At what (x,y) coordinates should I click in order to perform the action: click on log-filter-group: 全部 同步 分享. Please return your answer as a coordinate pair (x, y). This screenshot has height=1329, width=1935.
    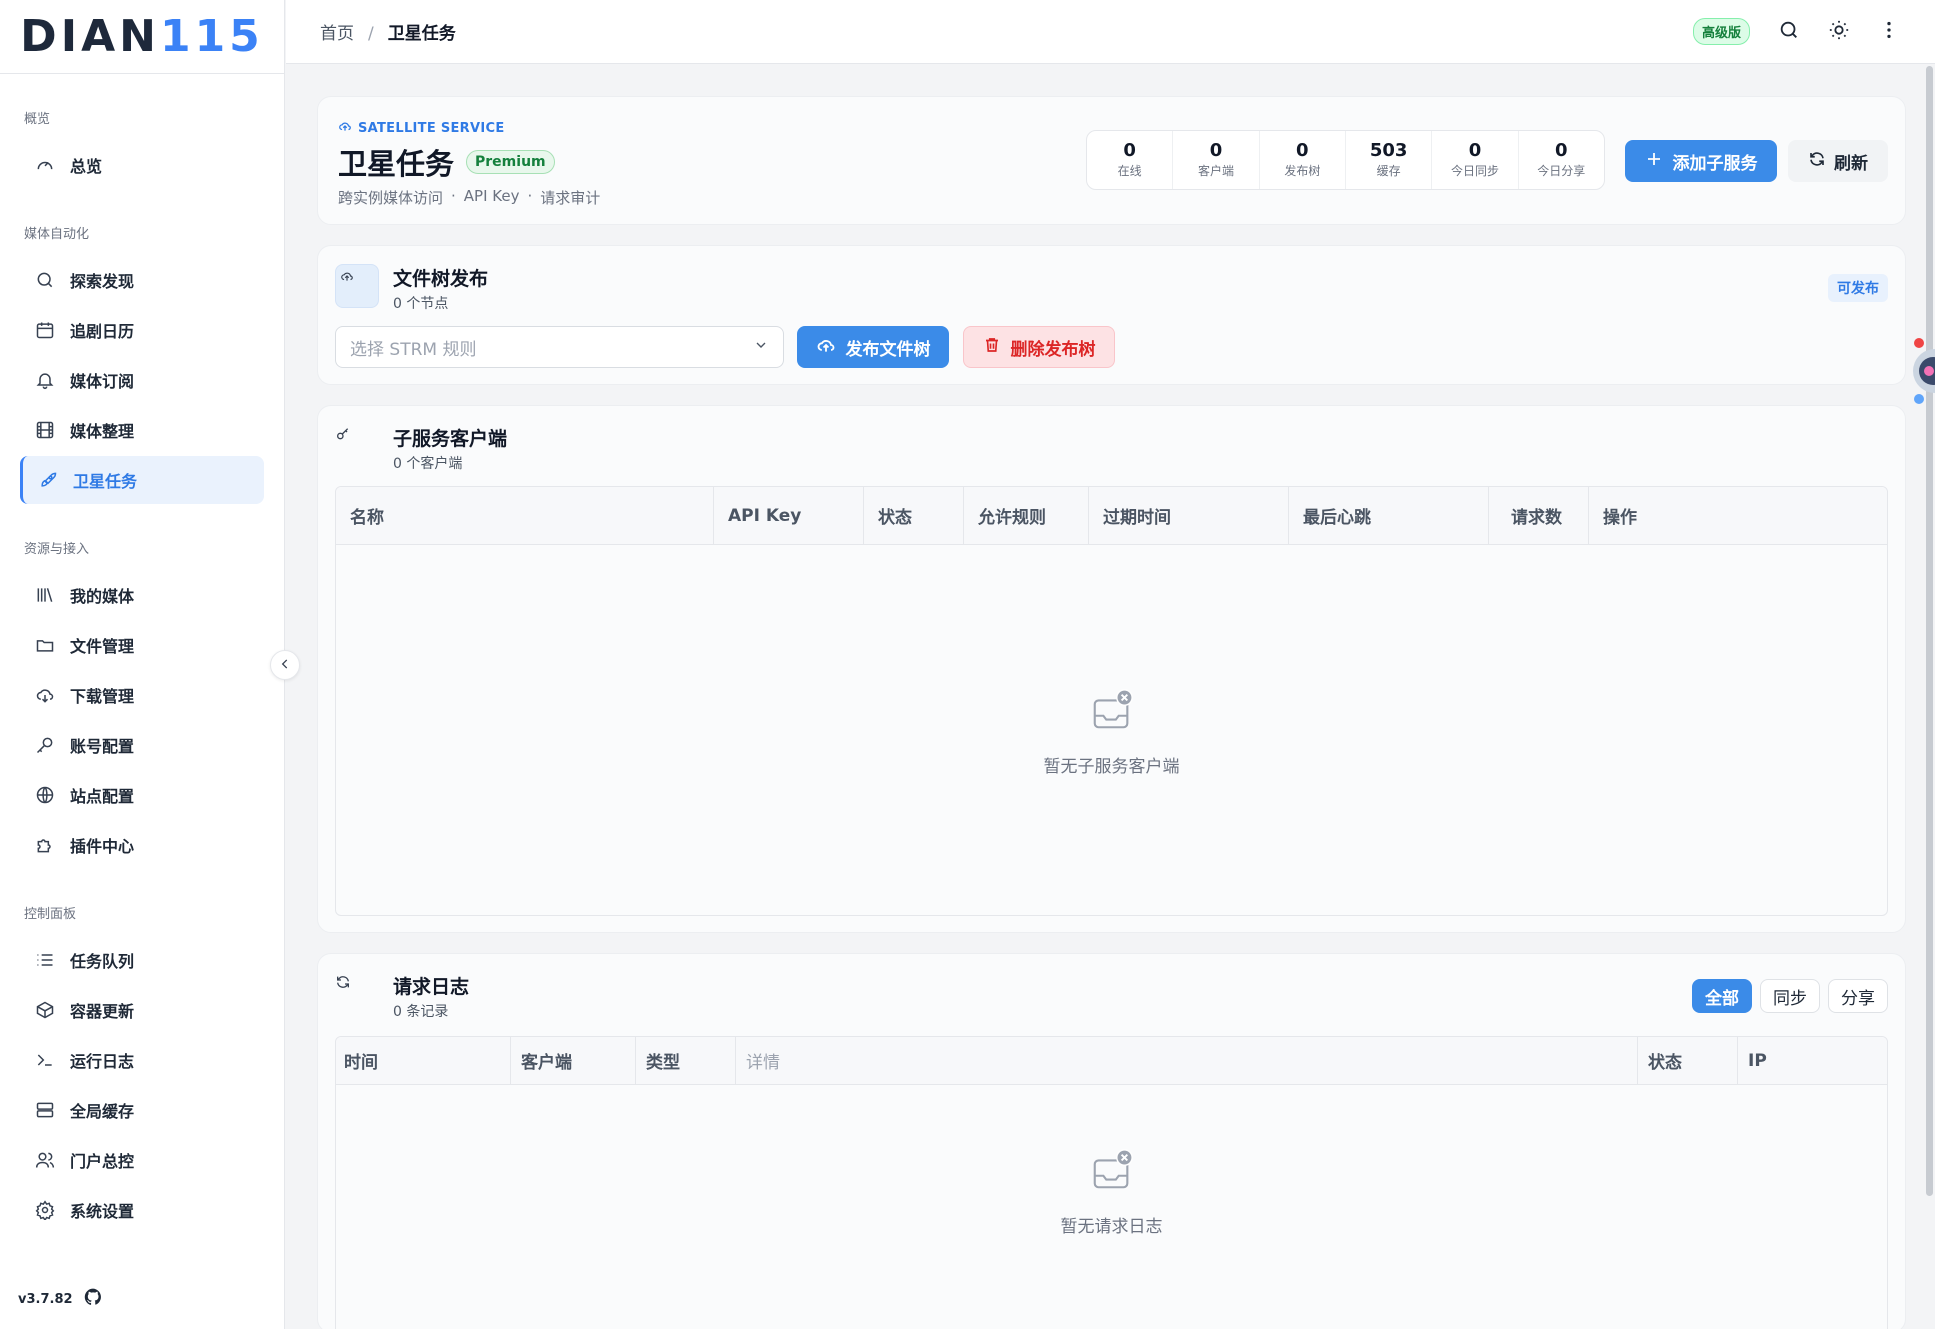
    Looking at the image, I should click on (1790, 996).